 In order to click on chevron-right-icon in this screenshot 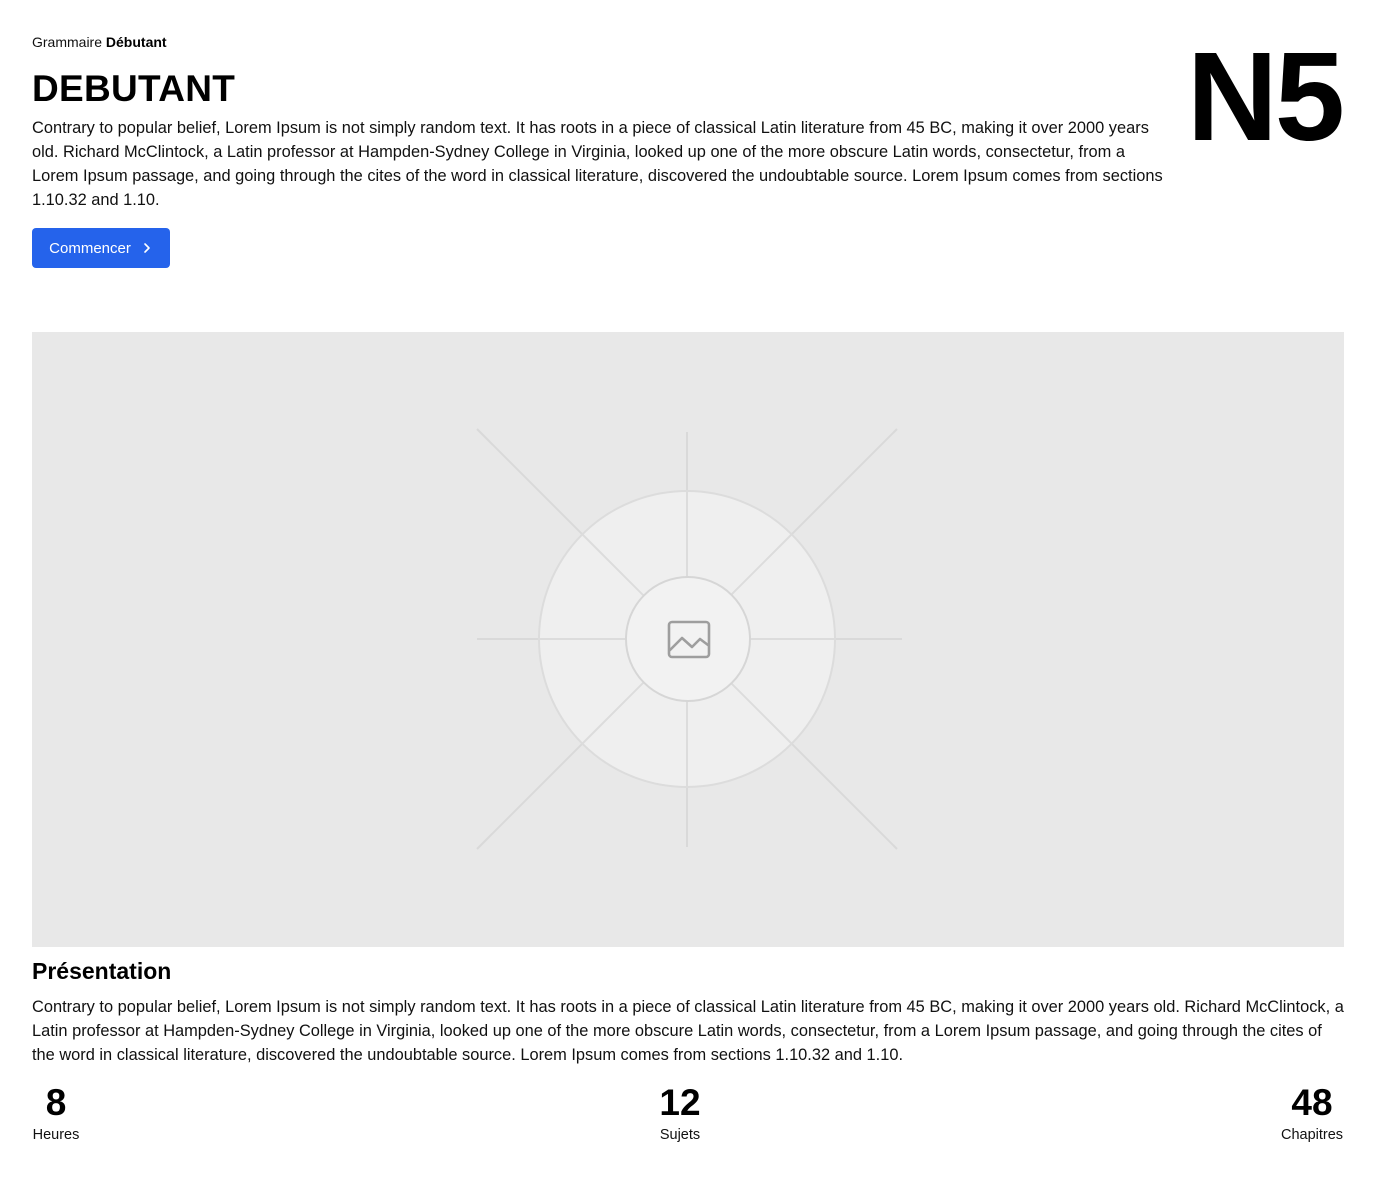, I will do `click(147, 248)`.